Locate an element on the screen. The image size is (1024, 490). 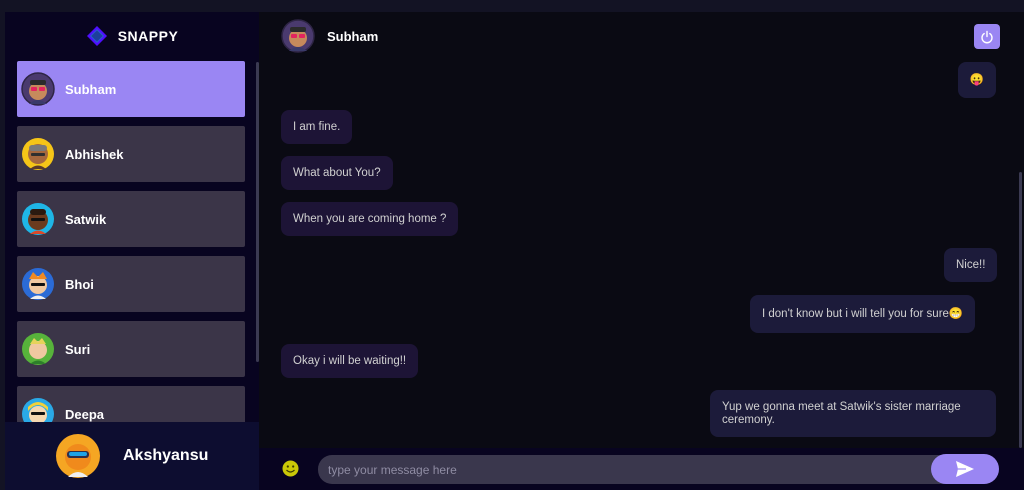
message-received: What about You? is located at coordinates (337, 173).